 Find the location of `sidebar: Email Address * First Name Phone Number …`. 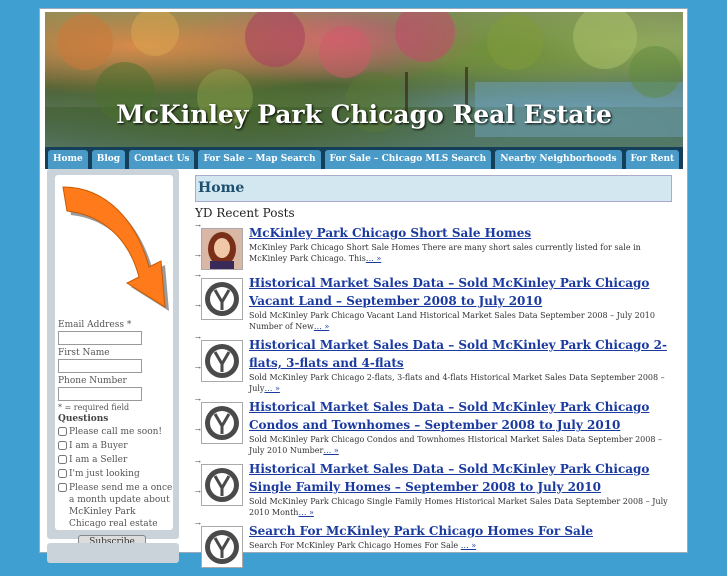

sidebar: Email Address * First Name Phone Number … is located at coordinates (113, 363).